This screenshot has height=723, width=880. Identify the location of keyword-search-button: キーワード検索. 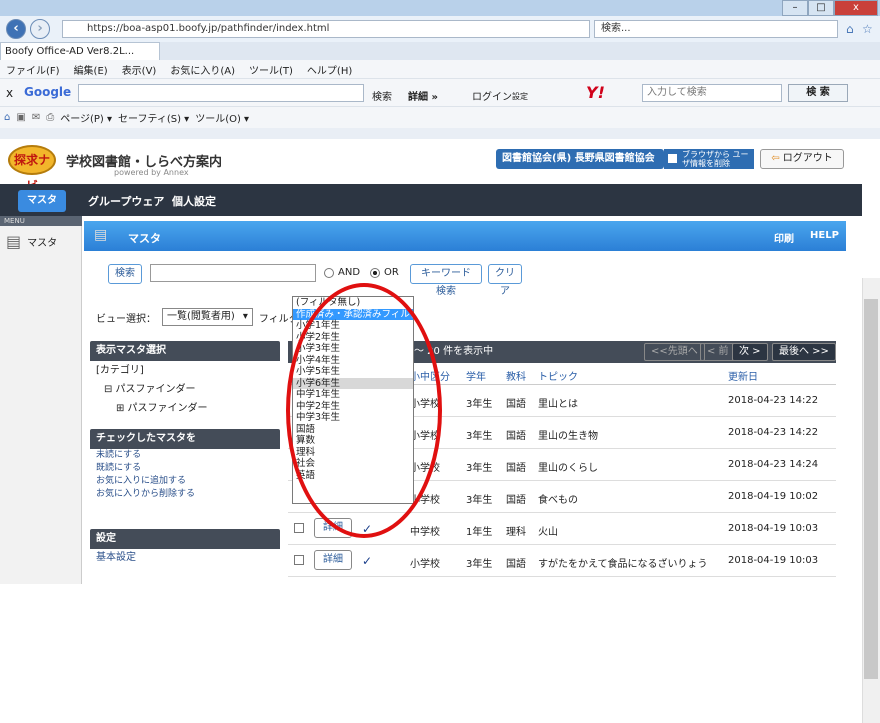
(446, 280).